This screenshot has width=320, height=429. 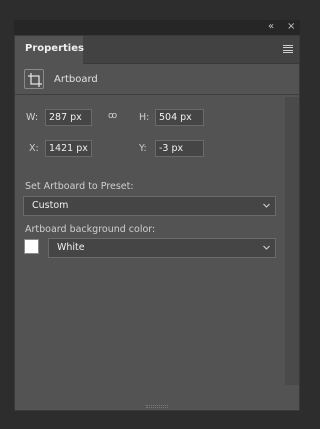 I want to click on section-title: Artboard, so click(x=76, y=79).